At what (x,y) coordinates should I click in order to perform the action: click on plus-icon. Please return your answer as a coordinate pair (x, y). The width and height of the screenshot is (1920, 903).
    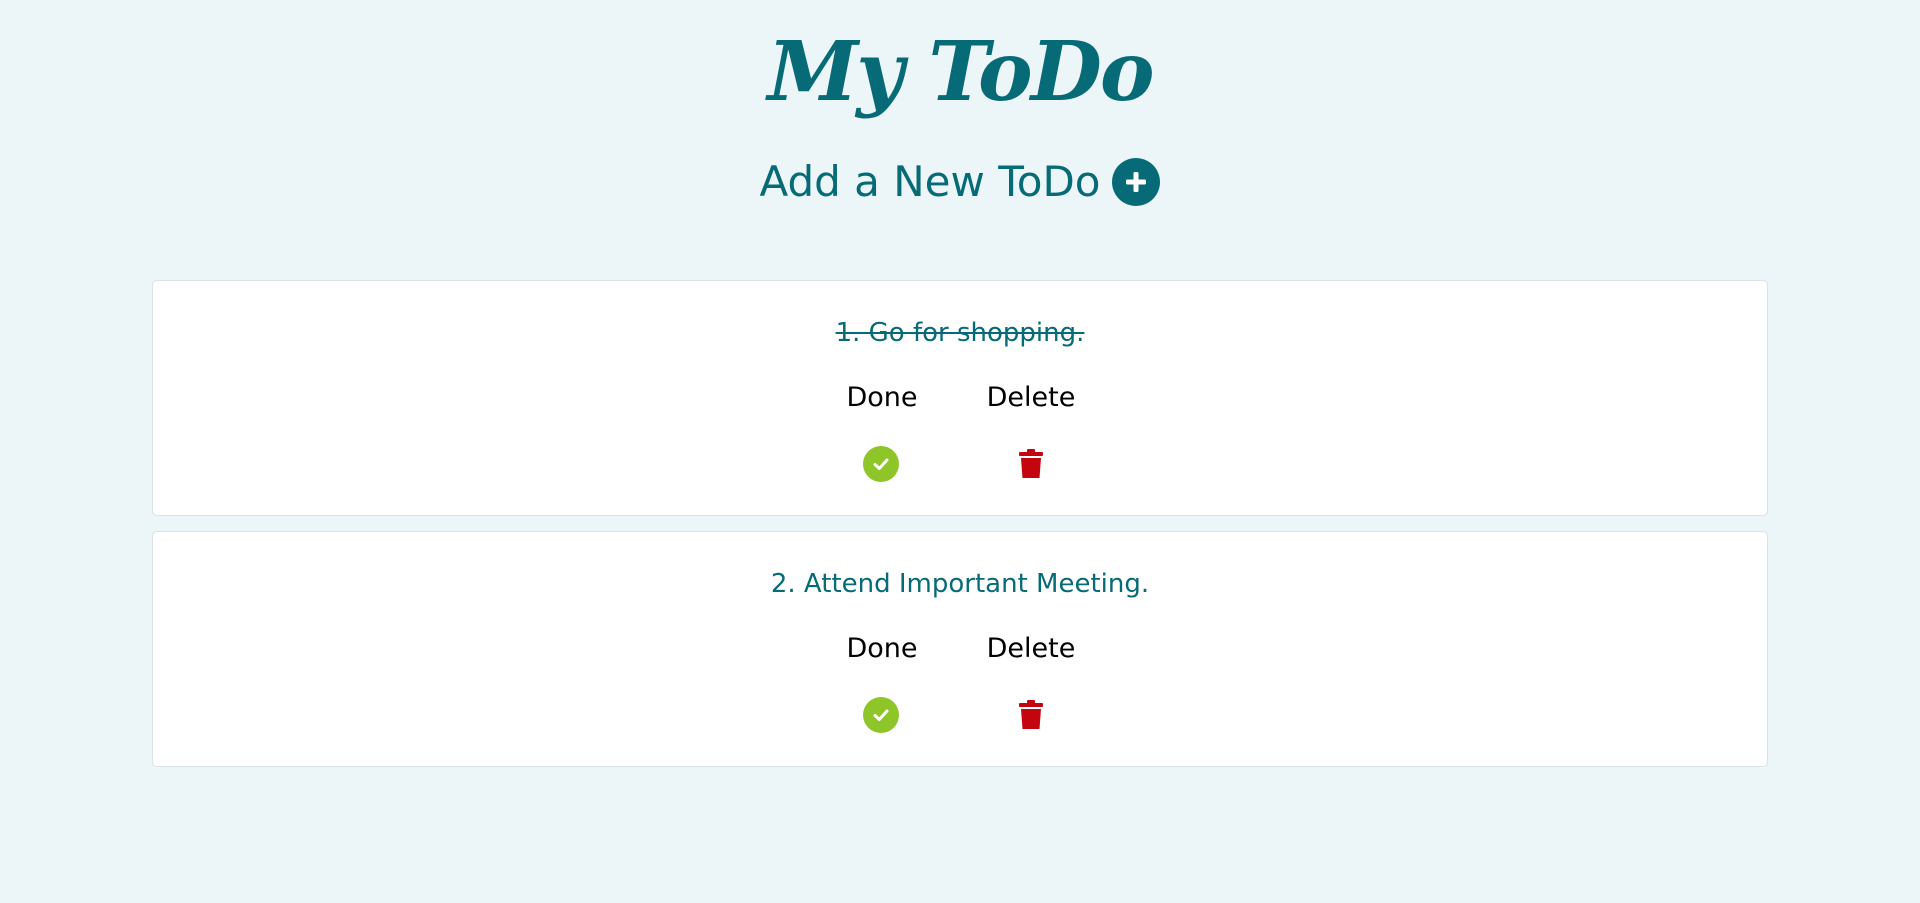
    Looking at the image, I should click on (1136, 182).